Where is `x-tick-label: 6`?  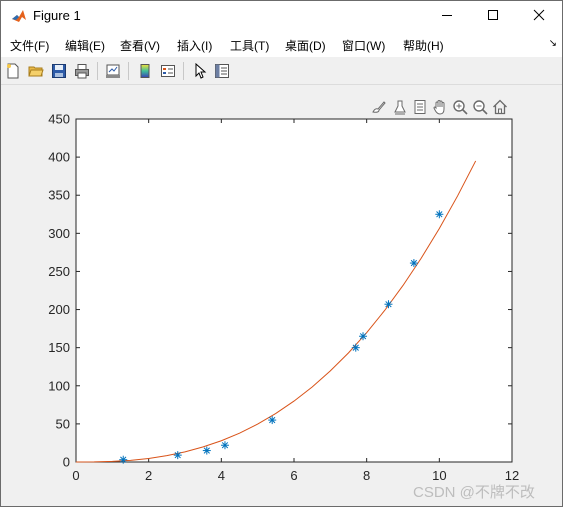 x-tick-label: 6 is located at coordinates (293, 475).